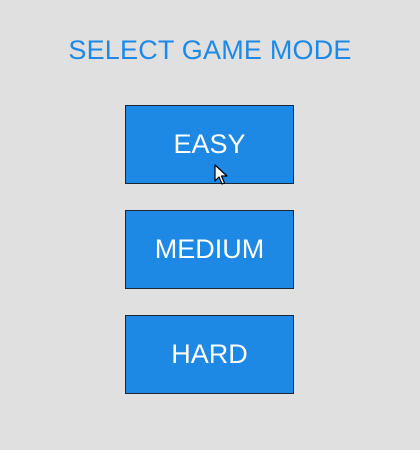 The height and width of the screenshot is (450, 420). Describe the element at coordinates (209, 354) in the screenshot. I see `hard-mode-button: HARD` at that location.